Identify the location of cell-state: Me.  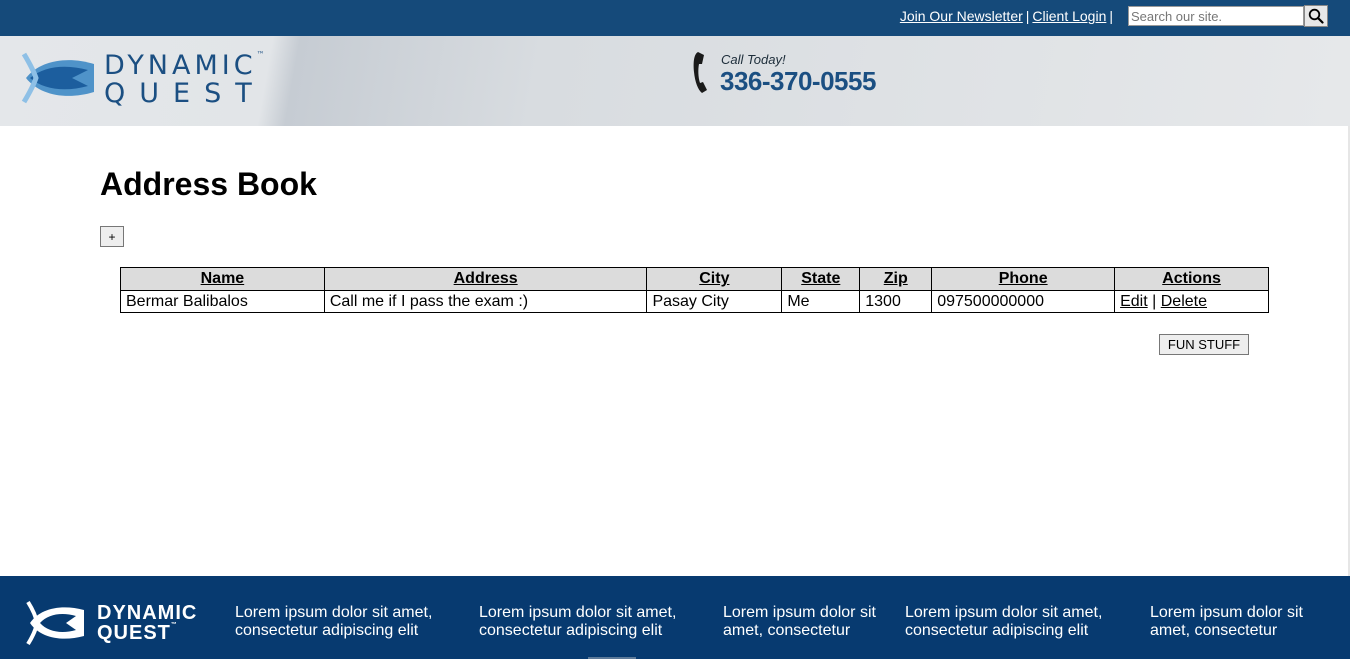
(821, 301).